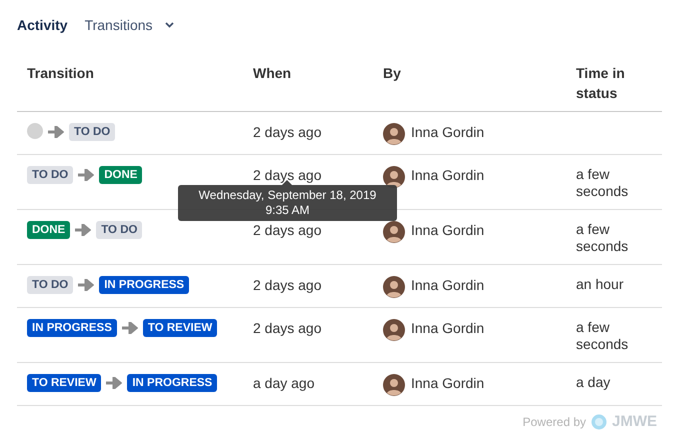 The width and height of the screenshot is (677, 433). What do you see at coordinates (287, 195) in the screenshot?
I see `tooltip-text: Wednesday, September 18, 2019` at bounding box center [287, 195].